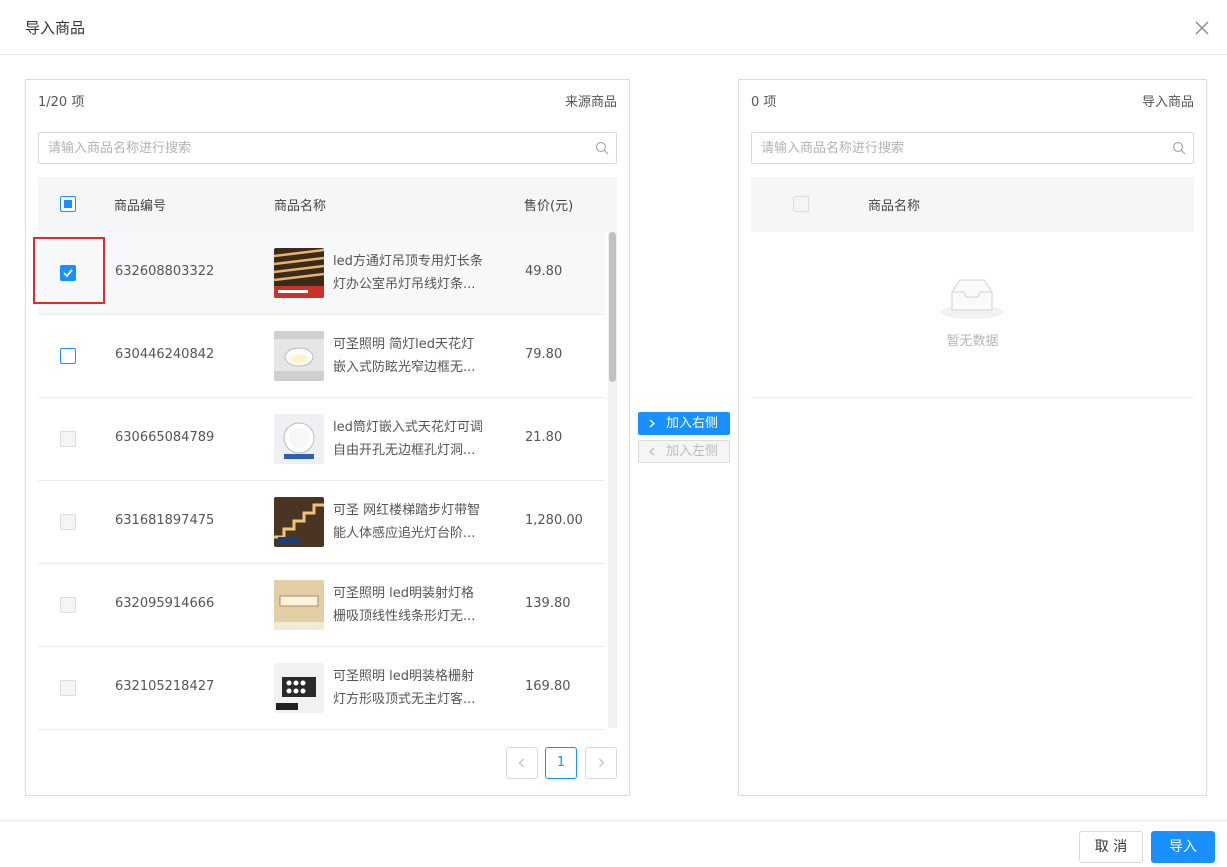  Describe the element at coordinates (972, 204) in the screenshot. I see `target-table-header: 商品名称` at that location.